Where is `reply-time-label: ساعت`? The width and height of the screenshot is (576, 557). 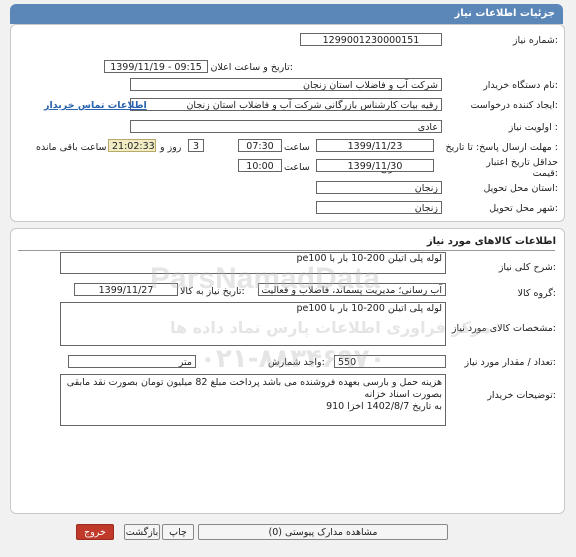 reply-time-label: ساعت is located at coordinates (297, 147).